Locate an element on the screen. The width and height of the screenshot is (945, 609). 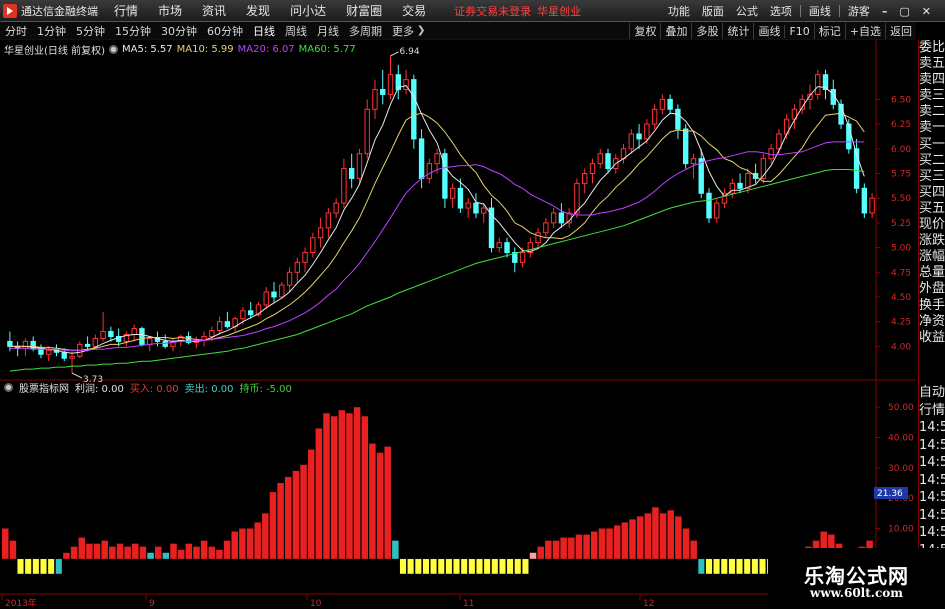
period-tab-10: 更多 is located at coordinates (403, 31).